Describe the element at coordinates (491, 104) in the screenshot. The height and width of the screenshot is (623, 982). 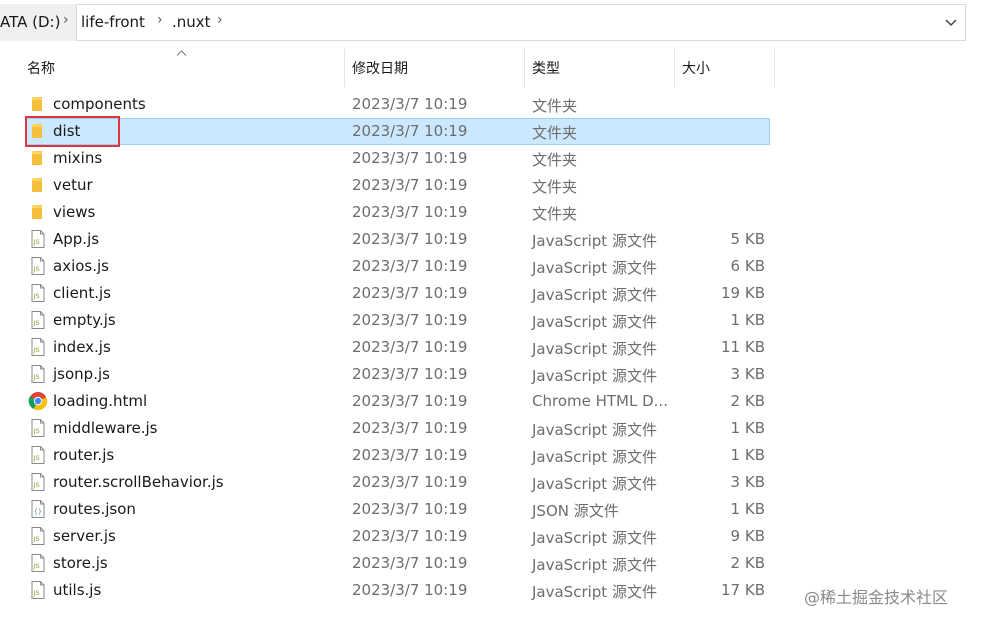
I see `file-row: components 2023/3/7 10:19 文件夹` at that location.